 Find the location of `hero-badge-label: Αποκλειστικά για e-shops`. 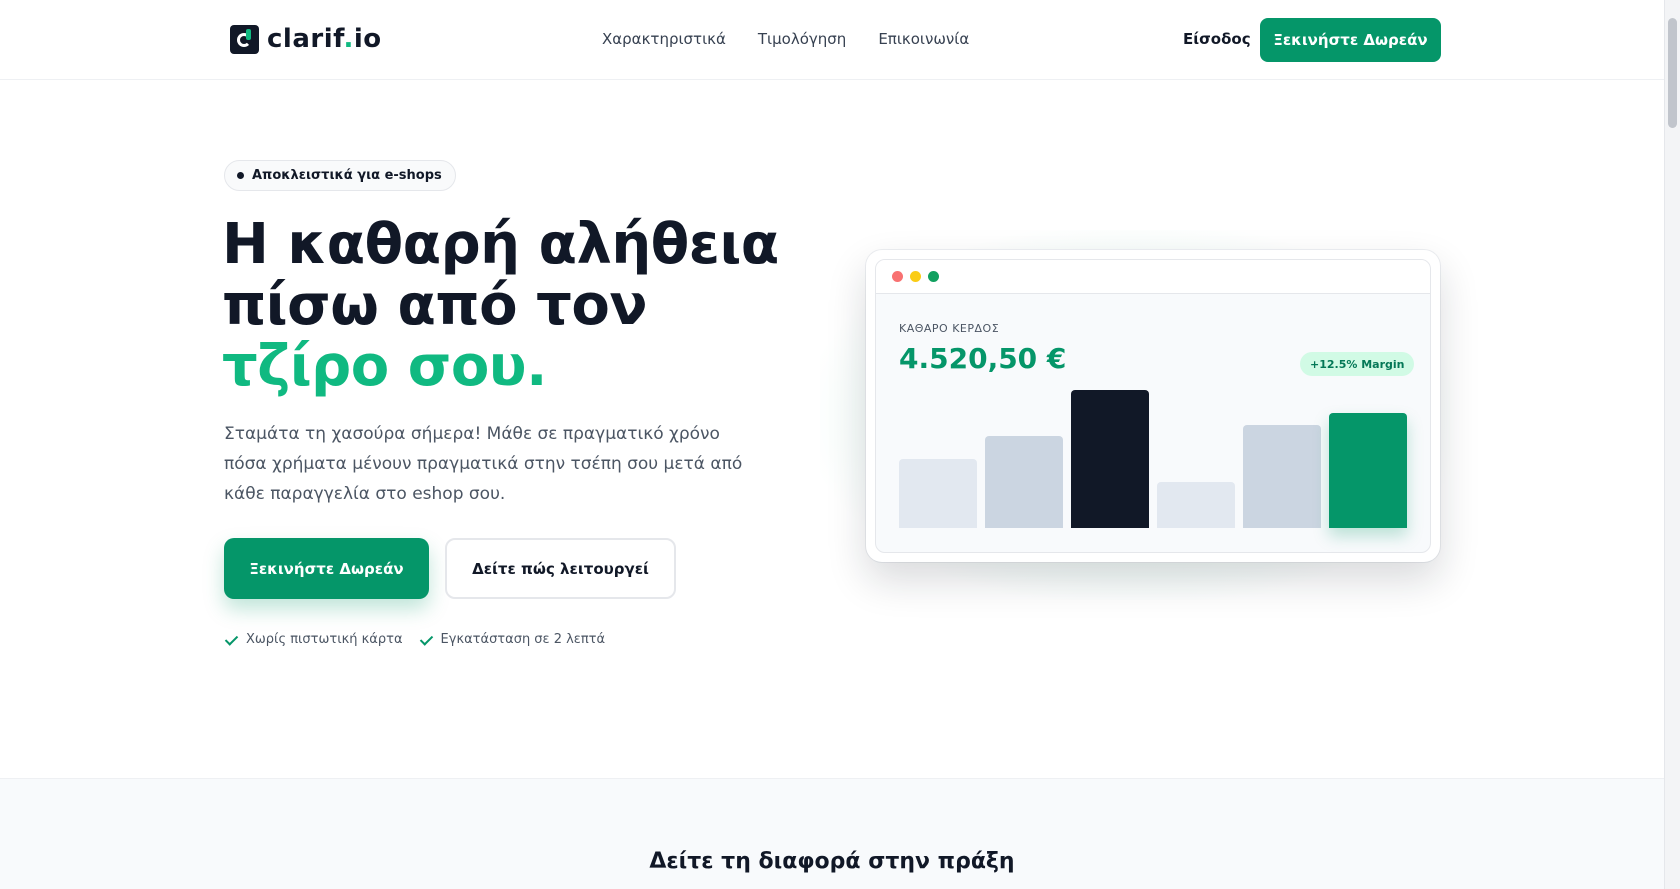

hero-badge-label: Αποκλειστικά για e-shops is located at coordinates (347, 175).